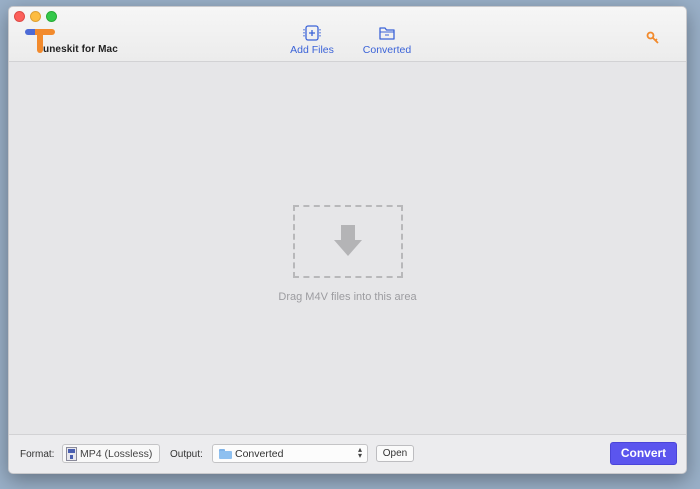 The image size is (700, 489). I want to click on folder-icon, so click(387, 33).